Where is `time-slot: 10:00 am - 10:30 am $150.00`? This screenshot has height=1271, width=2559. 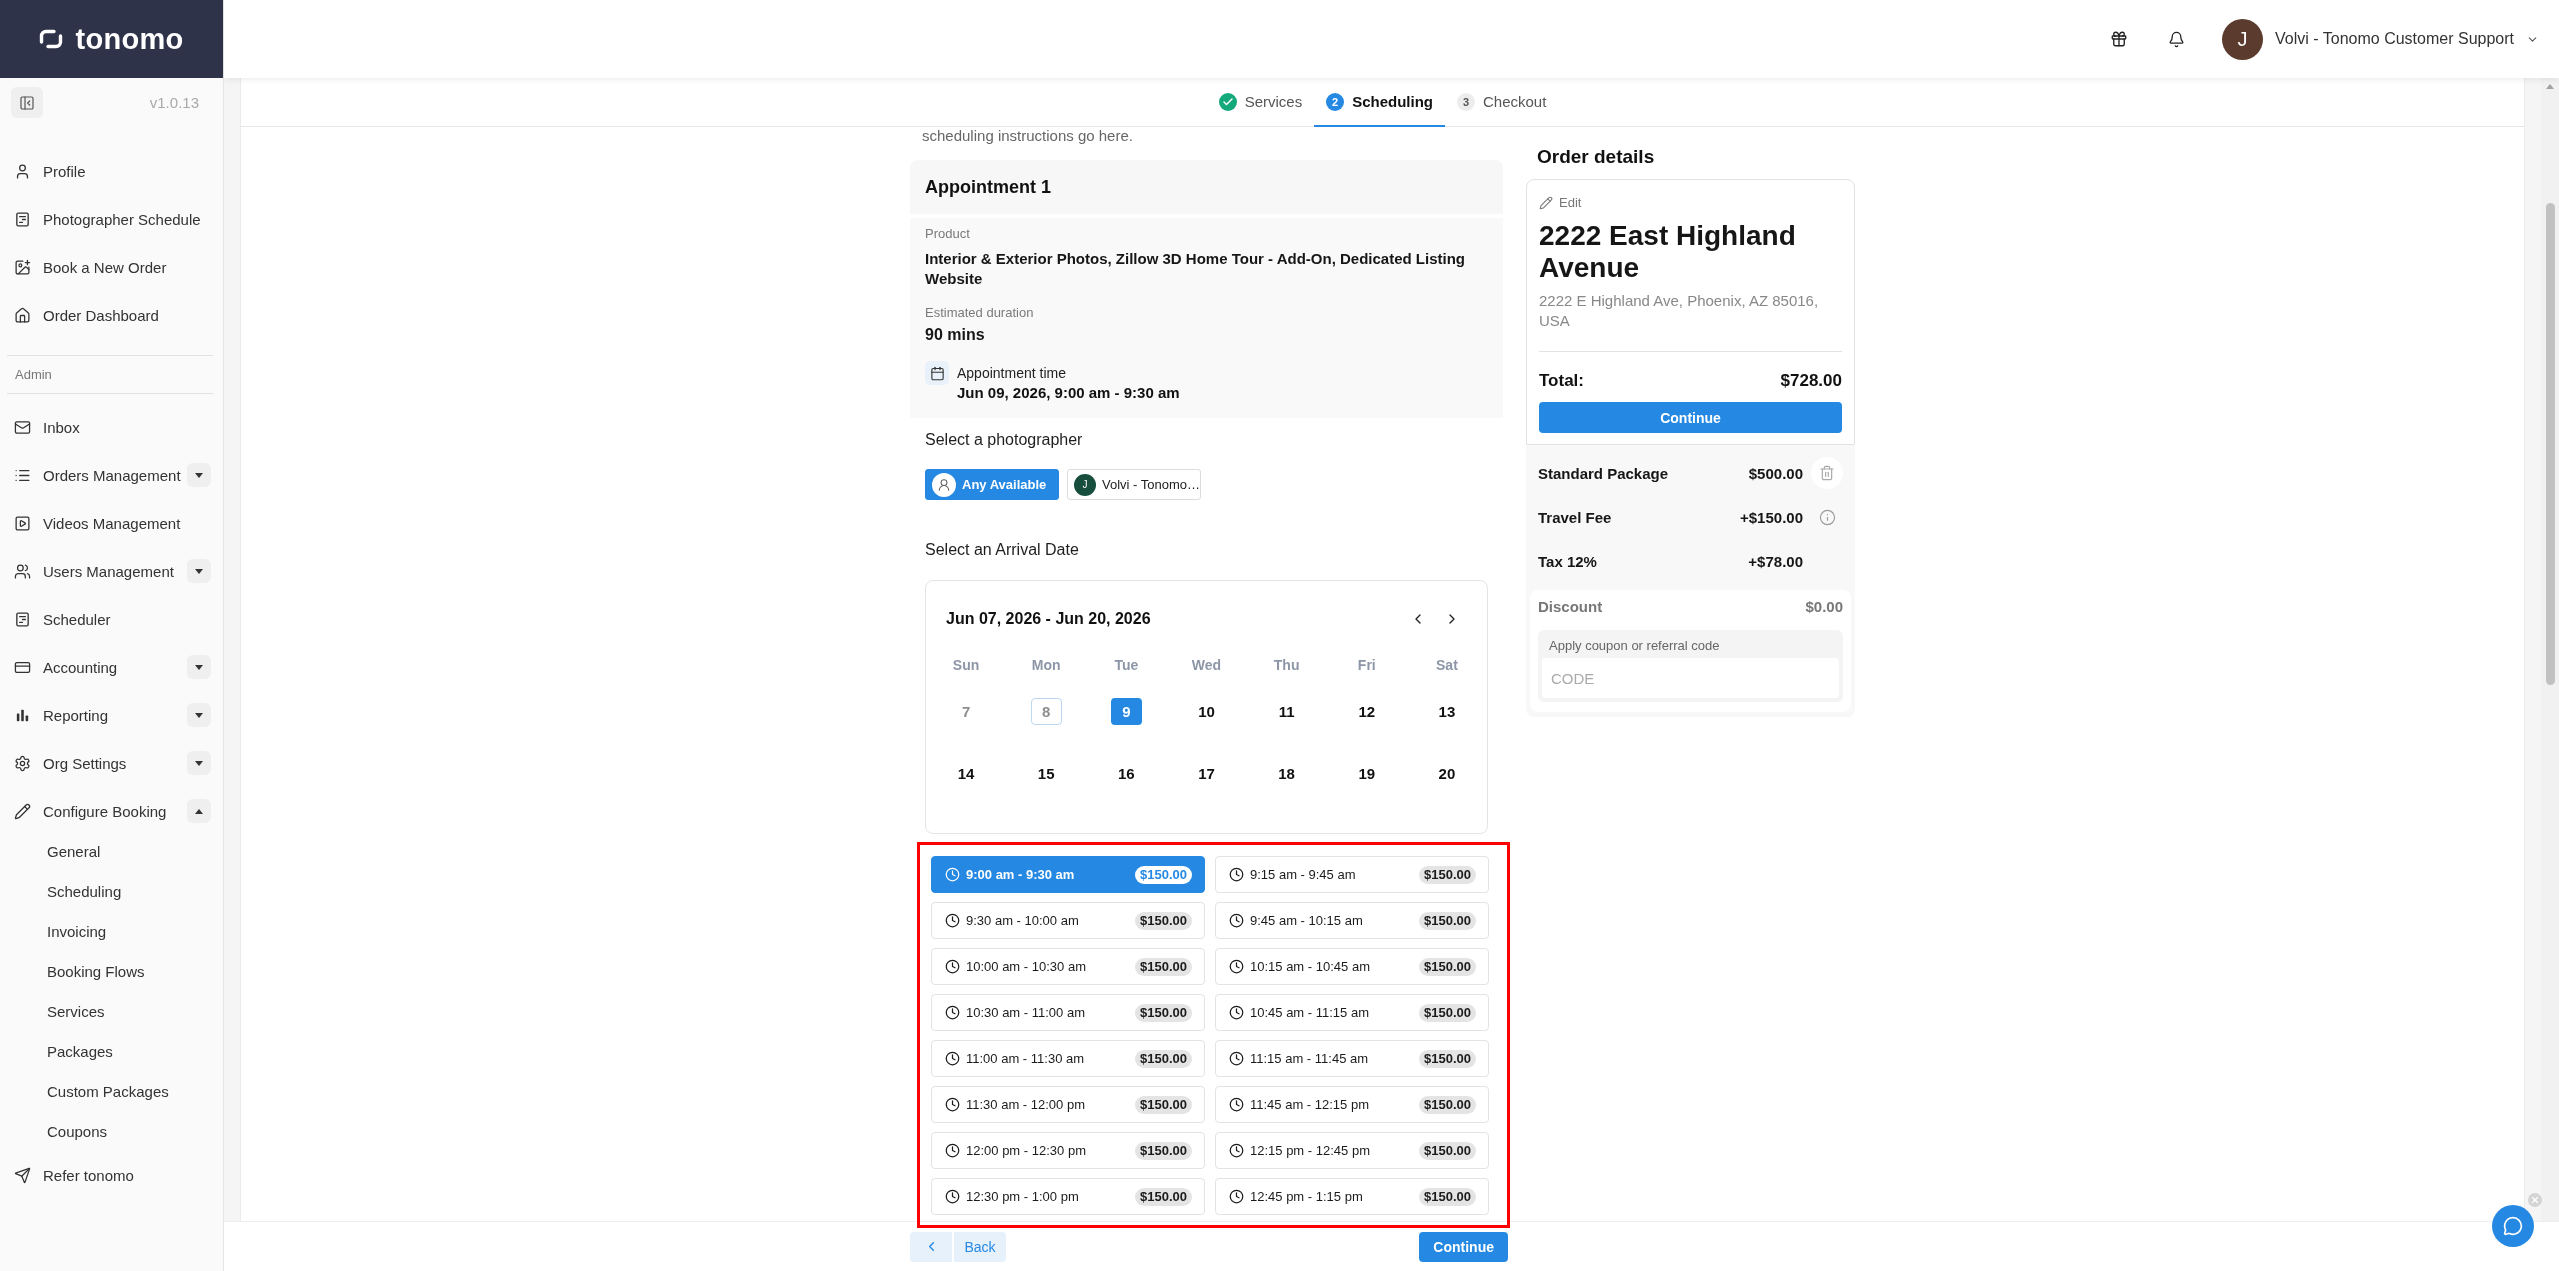
time-slot: 10:00 am - 10:30 am $150.00 is located at coordinates (1068, 966).